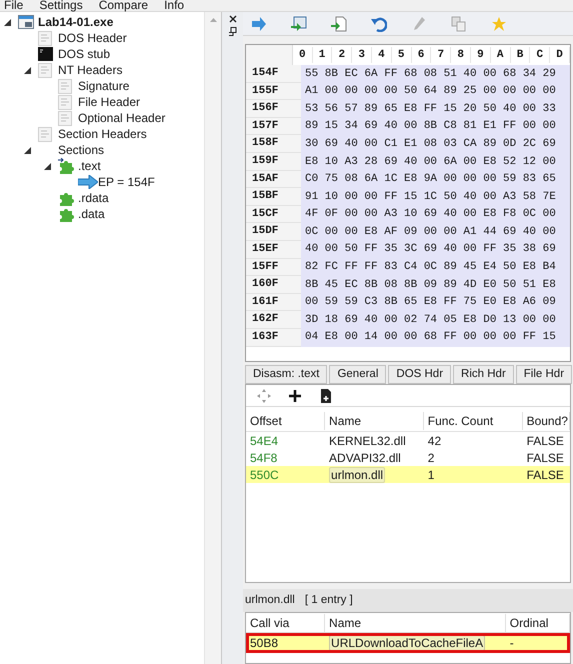  What do you see at coordinates (273, 91) in the screenshot?
I see `offset-cell: 155F` at bounding box center [273, 91].